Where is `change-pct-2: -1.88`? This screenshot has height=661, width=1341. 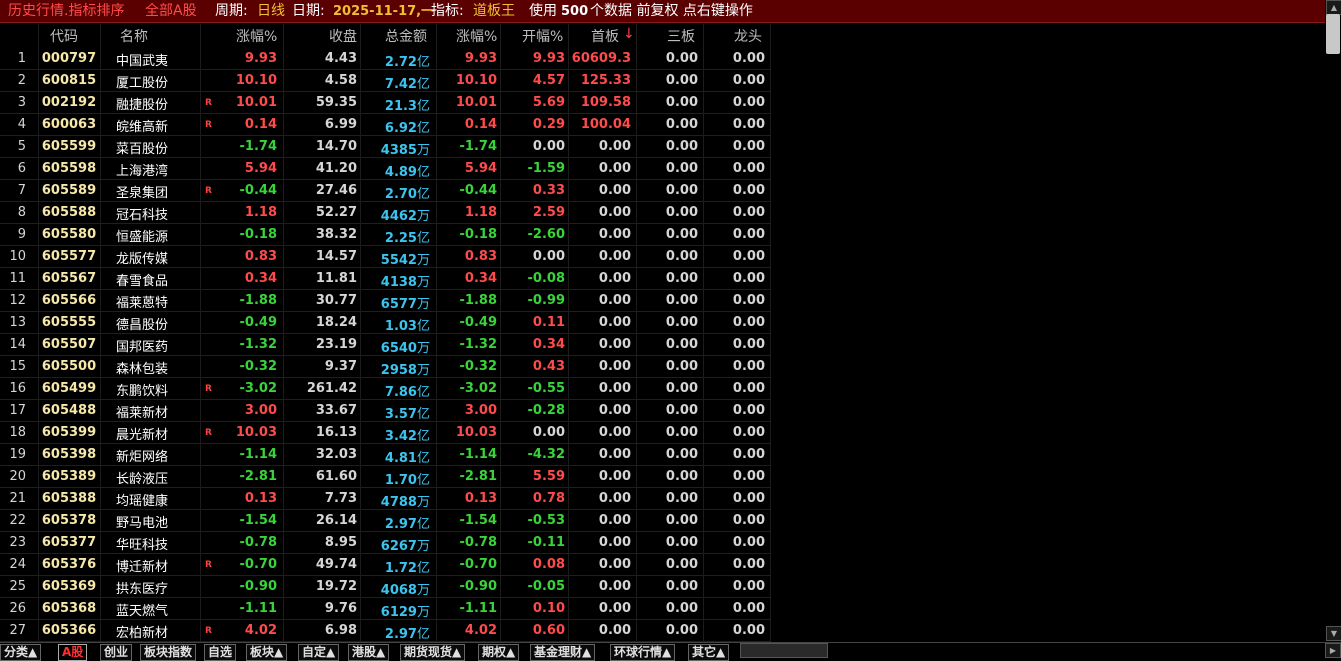 change-pct-2: -1.88 is located at coordinates (478, 300).